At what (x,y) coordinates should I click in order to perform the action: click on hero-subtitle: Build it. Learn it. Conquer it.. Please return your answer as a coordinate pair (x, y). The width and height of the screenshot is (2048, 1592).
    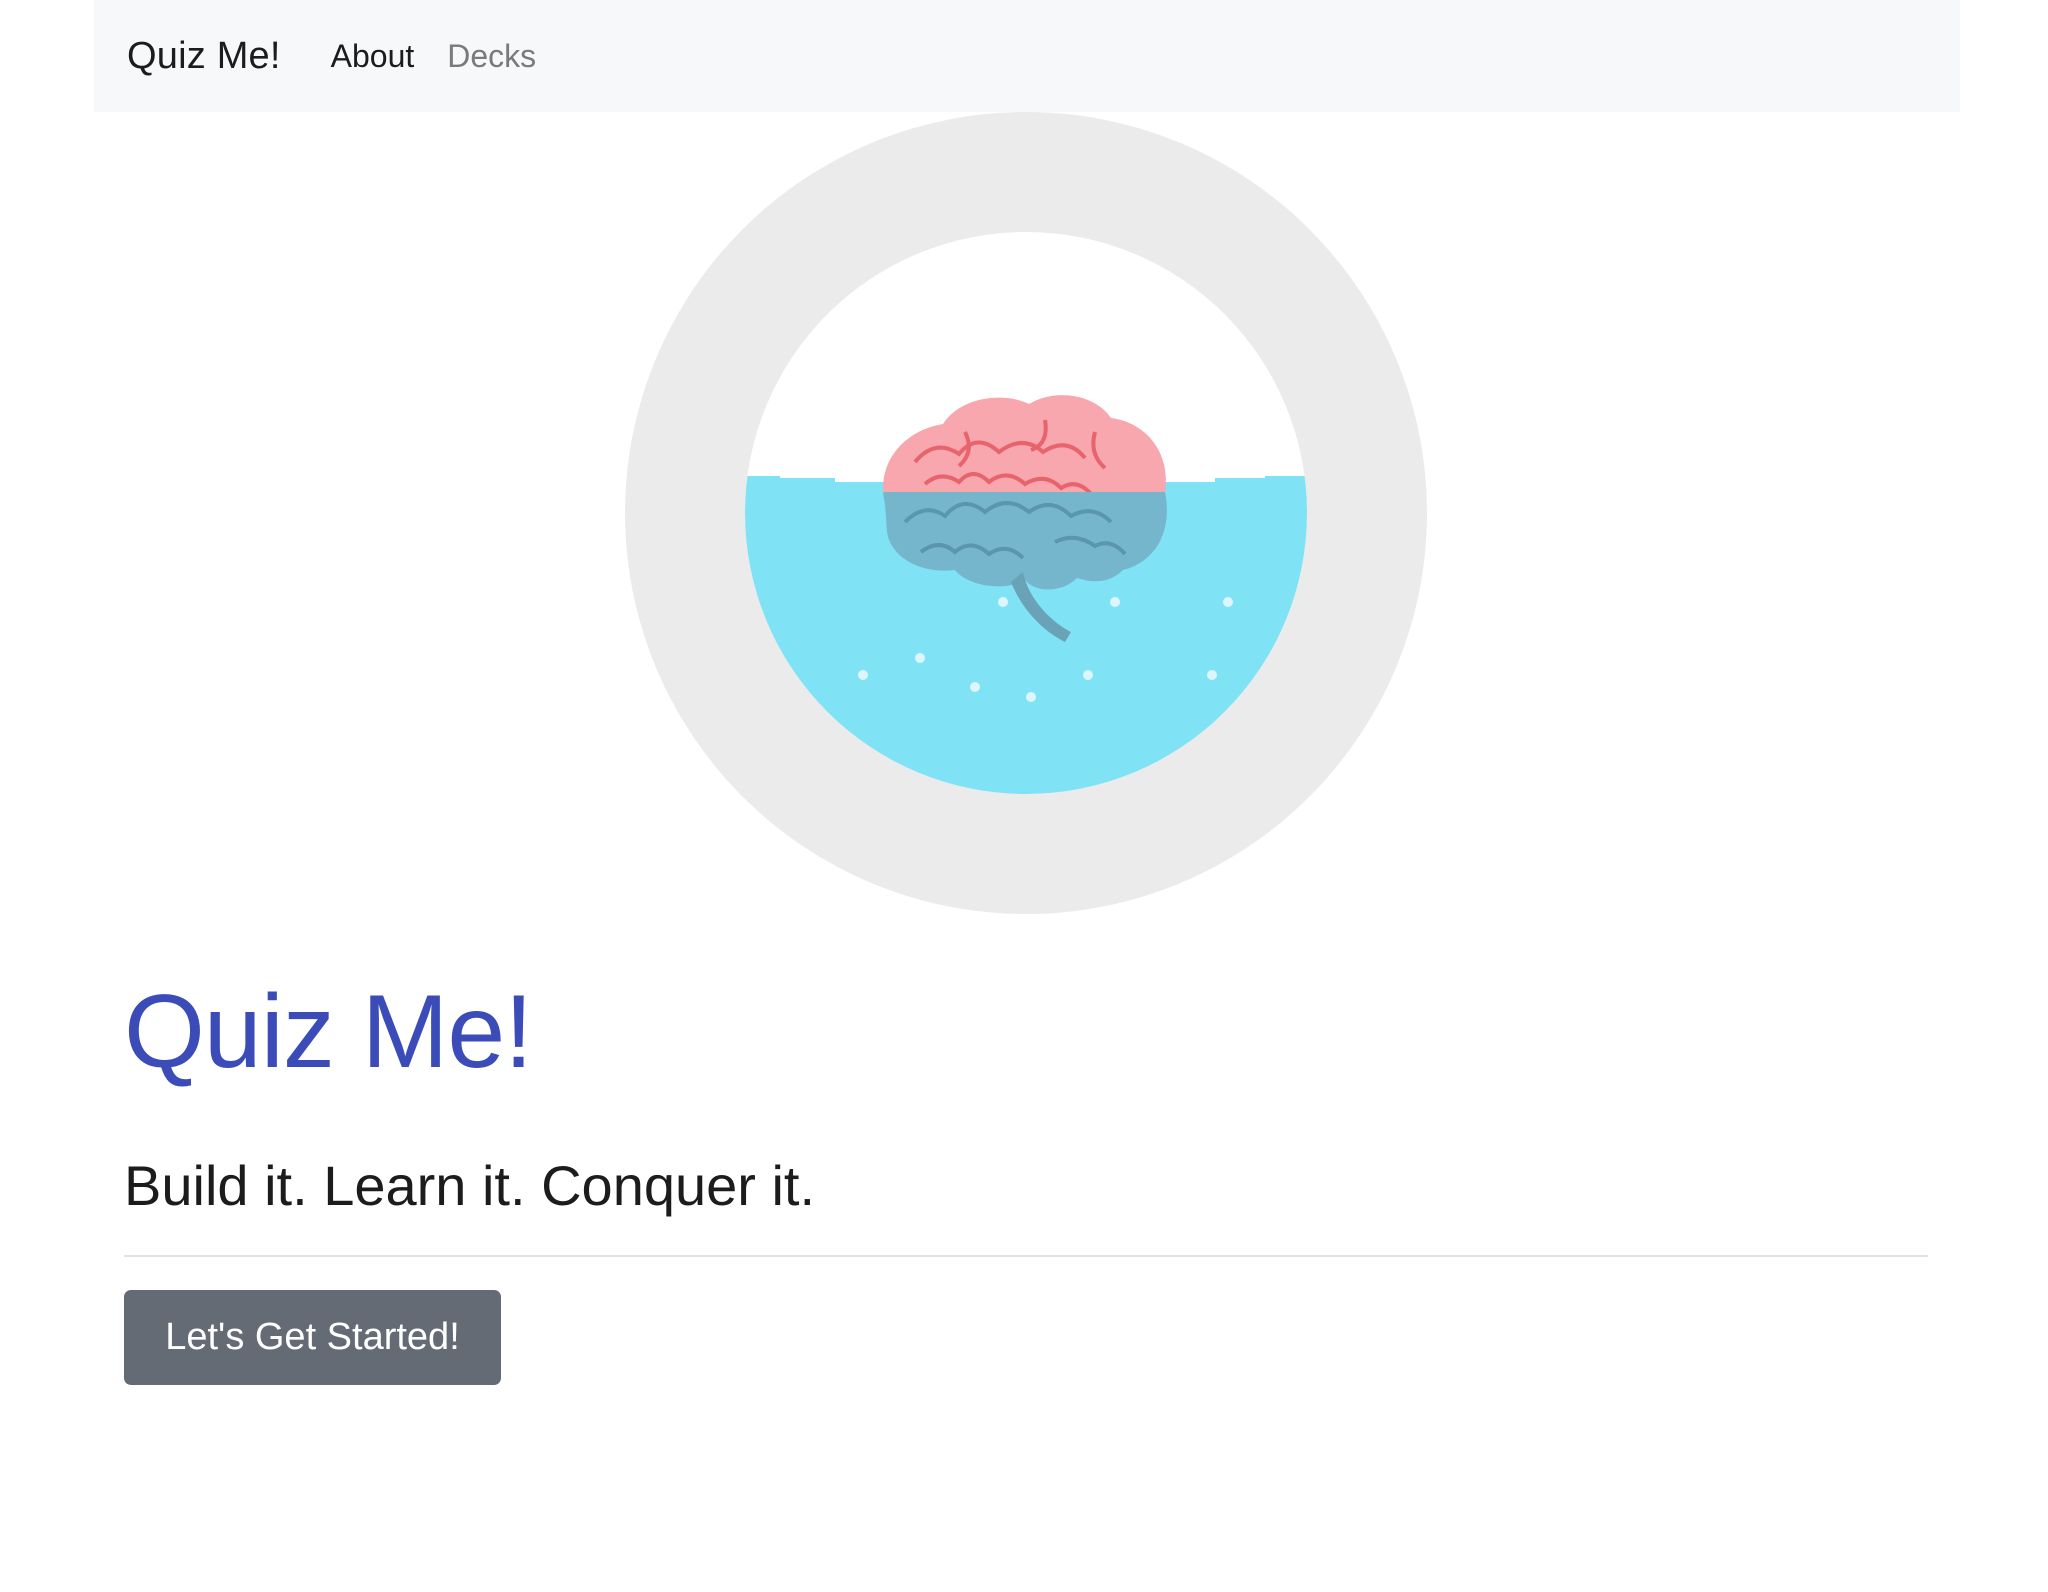
    Looking at the image, I should click on (470, 1185).